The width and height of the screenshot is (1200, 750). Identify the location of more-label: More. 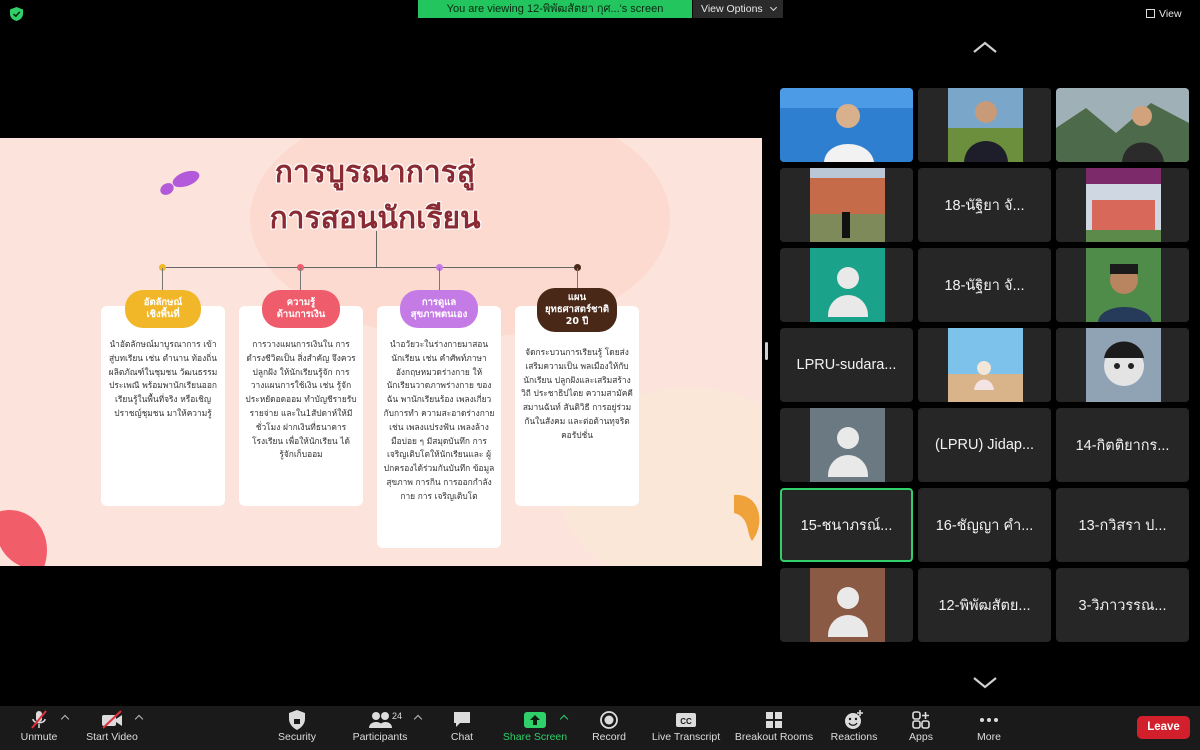
(989, 737).